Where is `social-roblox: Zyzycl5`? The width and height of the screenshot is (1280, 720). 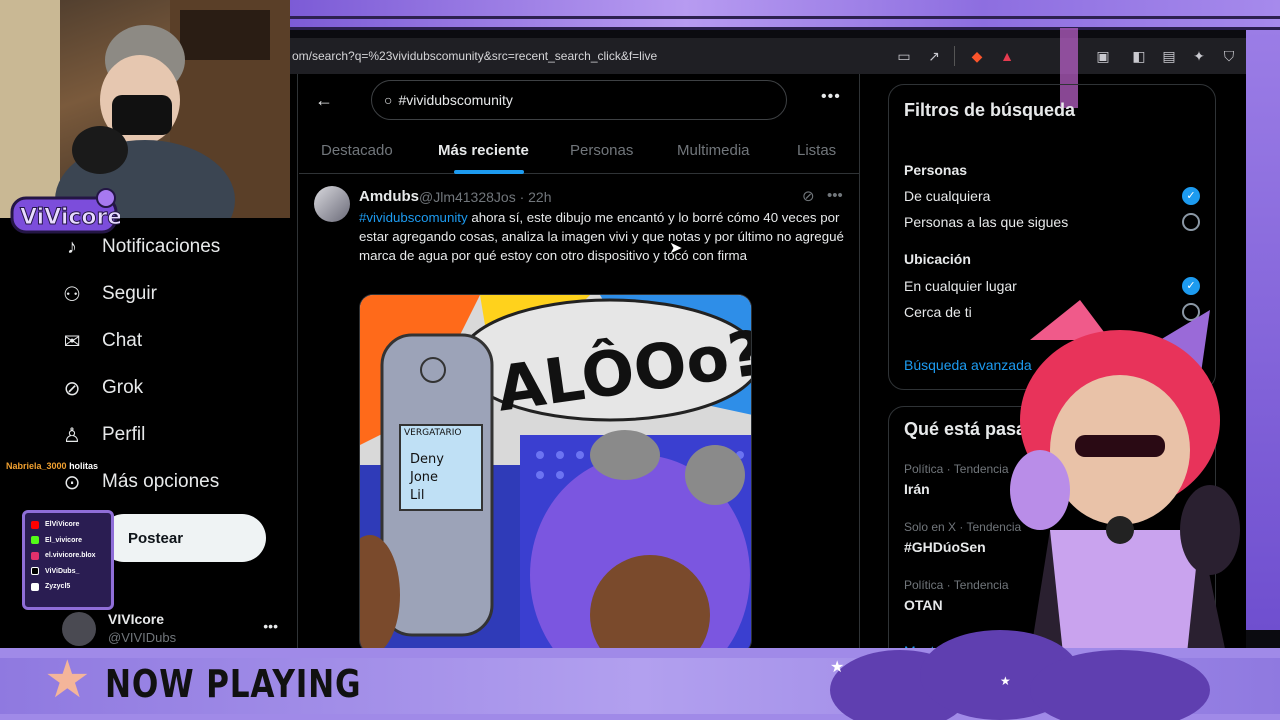
social-roblox: Zyzycl5 is located at coordinates (68, 587).